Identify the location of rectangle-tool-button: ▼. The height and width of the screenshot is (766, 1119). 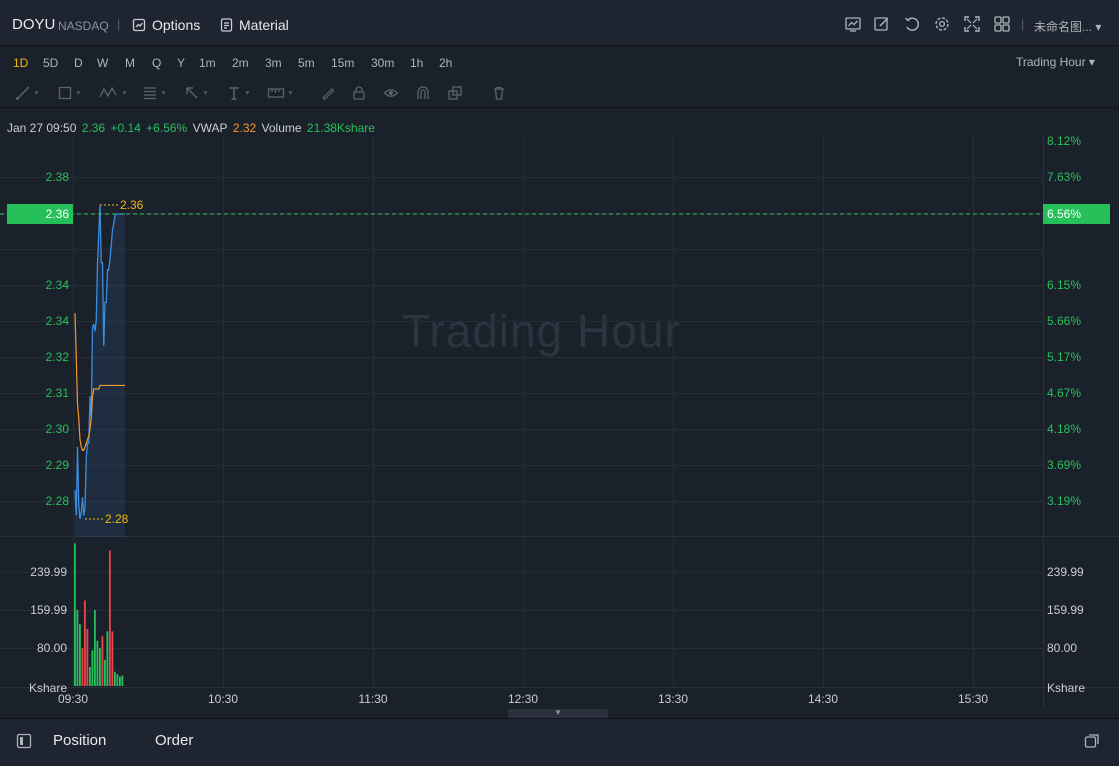
(69, 93).